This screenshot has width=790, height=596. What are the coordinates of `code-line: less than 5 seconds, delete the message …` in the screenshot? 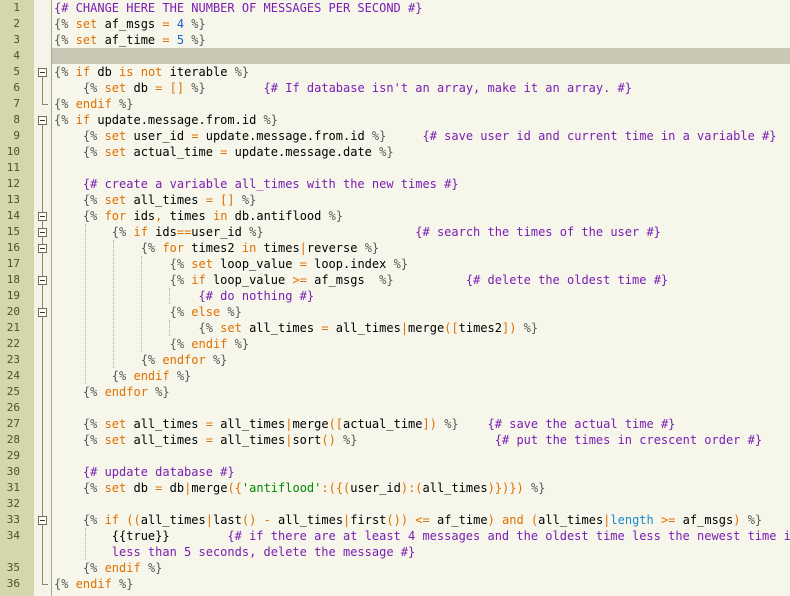 It's located at (234, 552).